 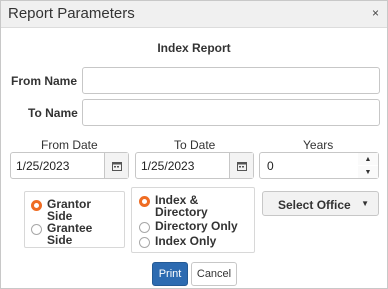 I want to click on from-date-label: From Date, so click(x=69, y=145).